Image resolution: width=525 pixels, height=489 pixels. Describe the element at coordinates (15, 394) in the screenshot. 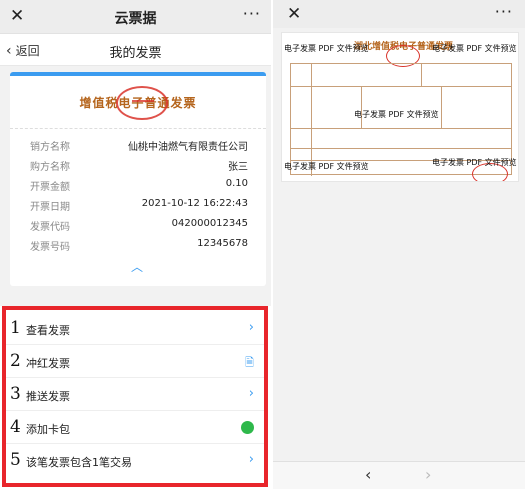

I see `menu-number: 3` at that location.